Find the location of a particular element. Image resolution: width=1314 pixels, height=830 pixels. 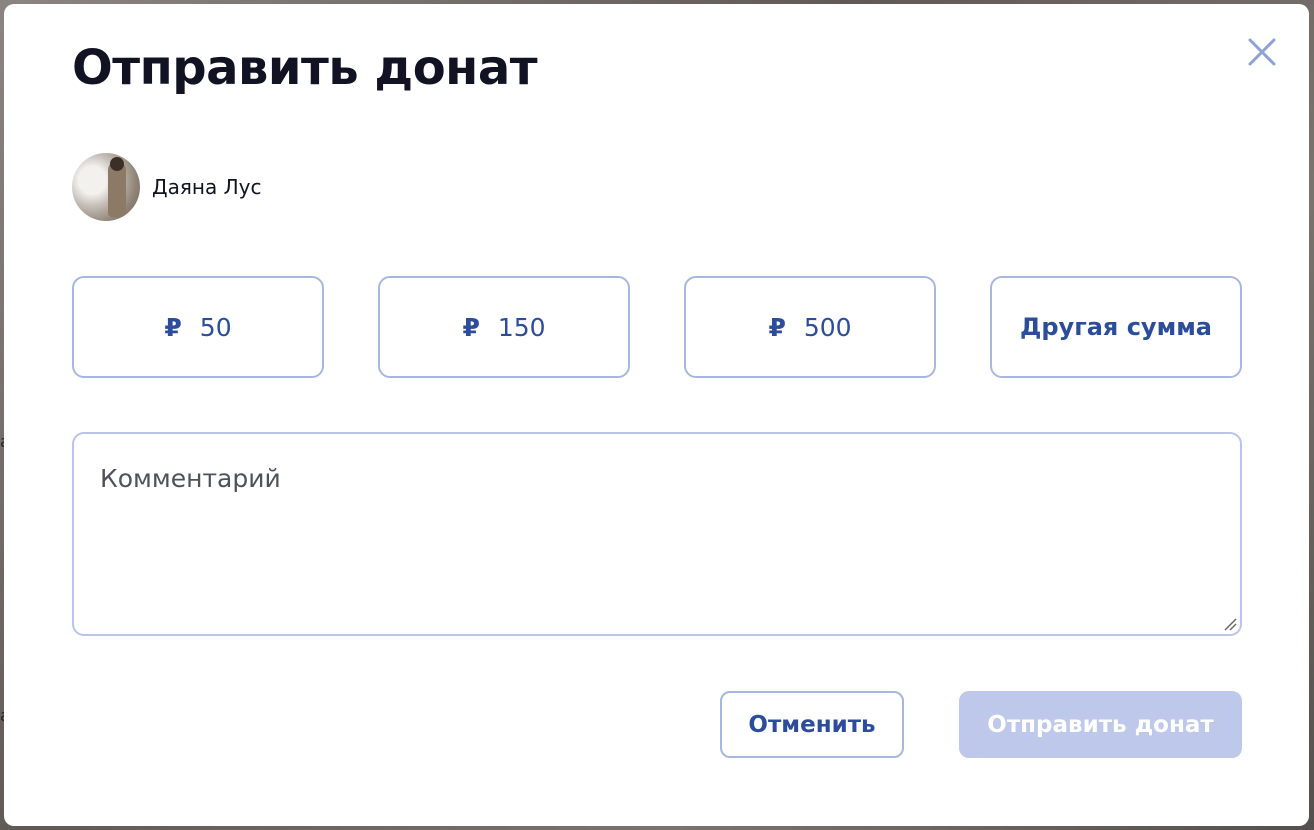

close-button is located at coordinates (1262, 52).